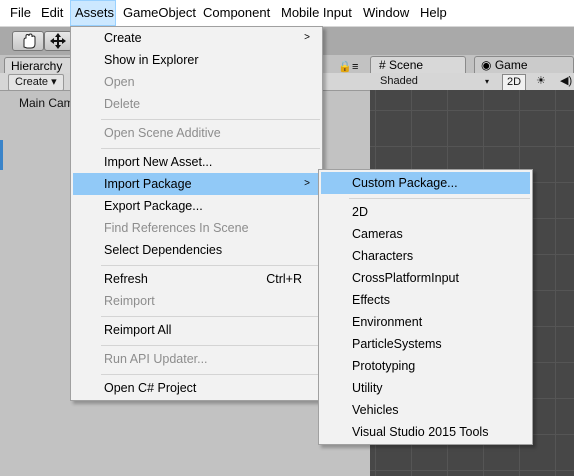  What do you see at coordinates (386, 13) in the screenshot?
I see `menu-window: Window` at bounding box center [386, 13].